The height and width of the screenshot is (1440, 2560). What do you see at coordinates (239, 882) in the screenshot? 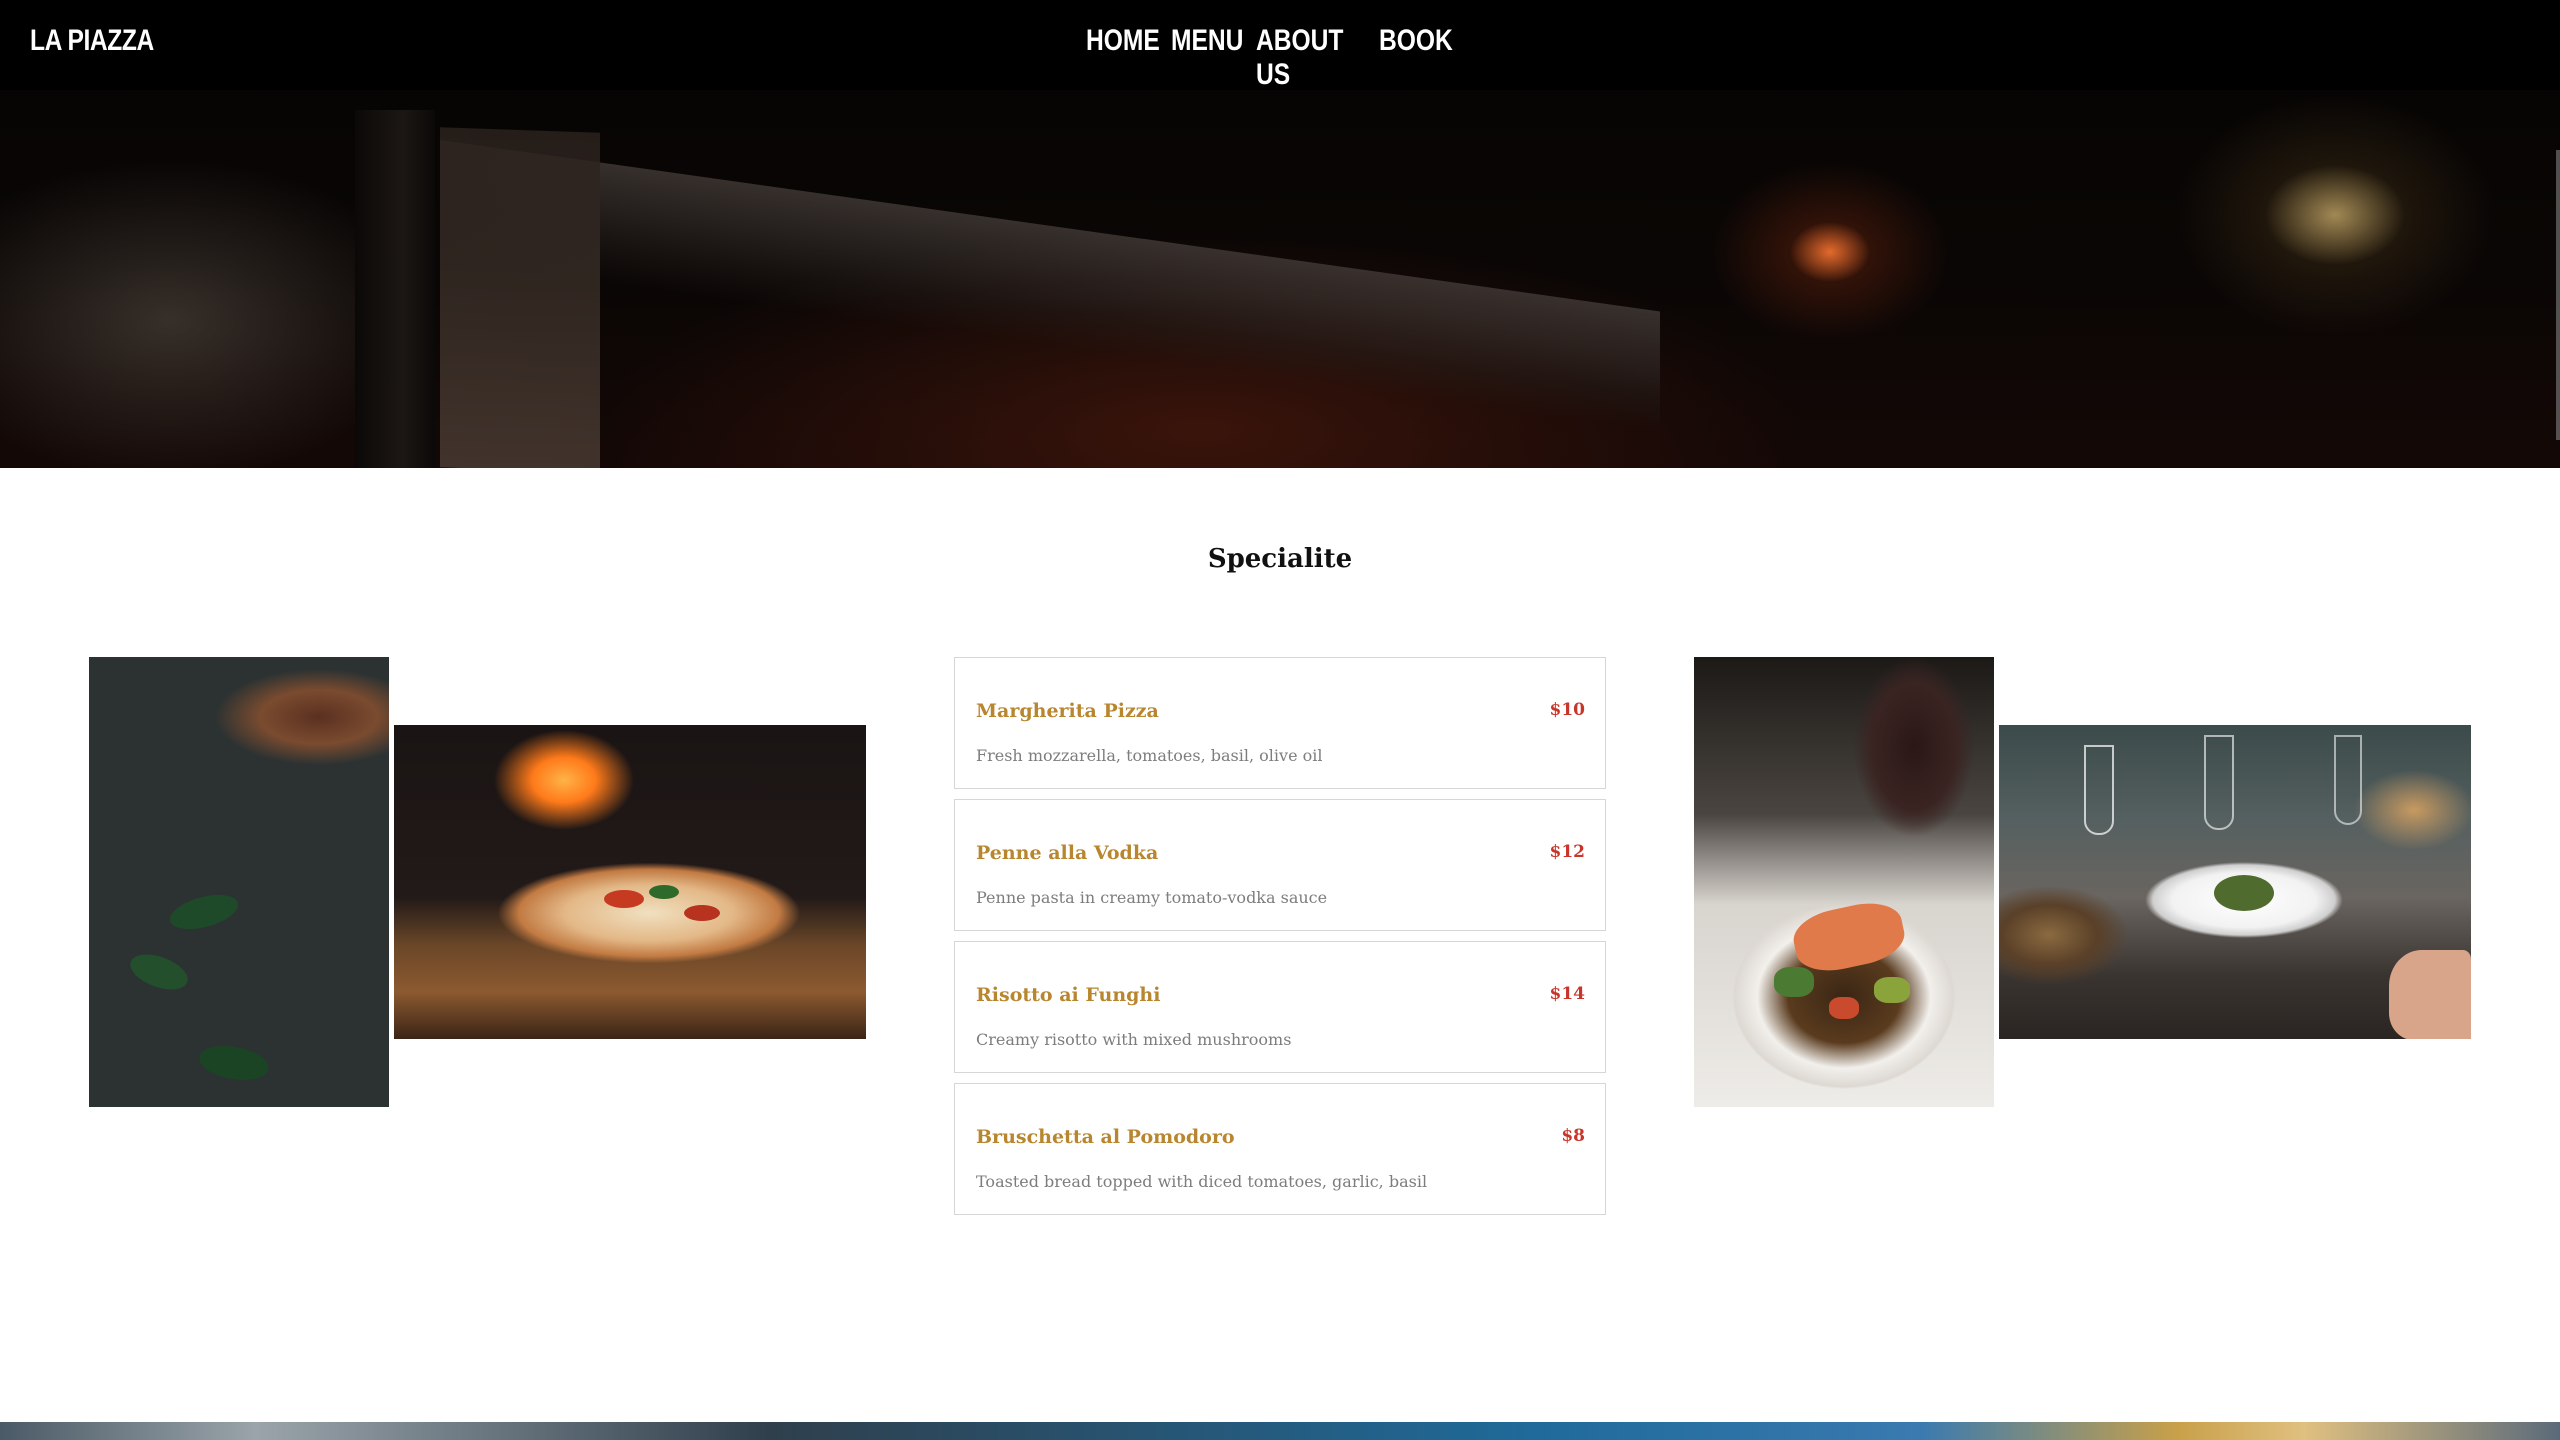
I see `pizza-slice-photo` at bounding box center [239, 882].